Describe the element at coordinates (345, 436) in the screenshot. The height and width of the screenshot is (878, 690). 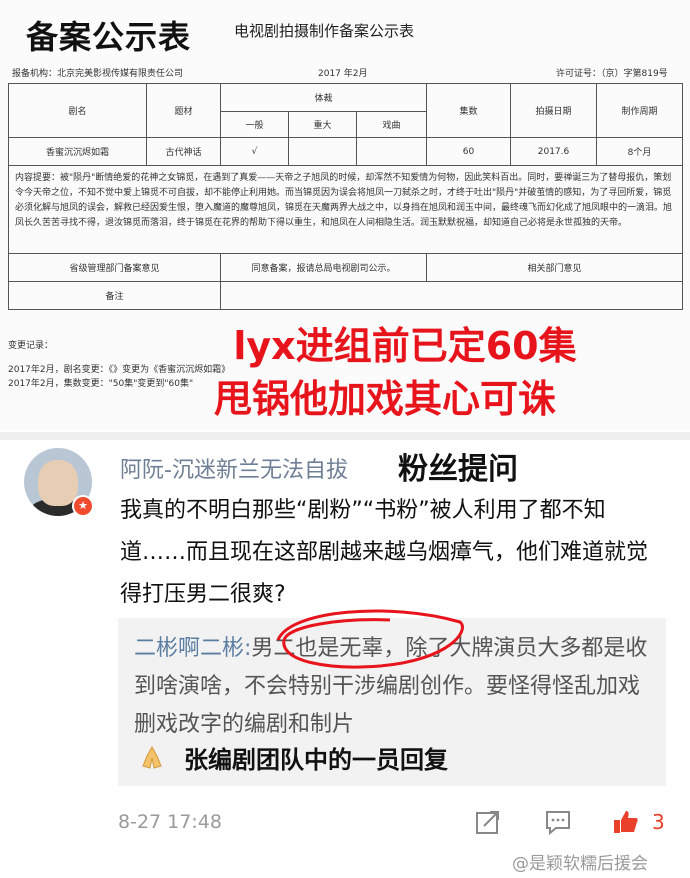
I see `section-divider` at that location.